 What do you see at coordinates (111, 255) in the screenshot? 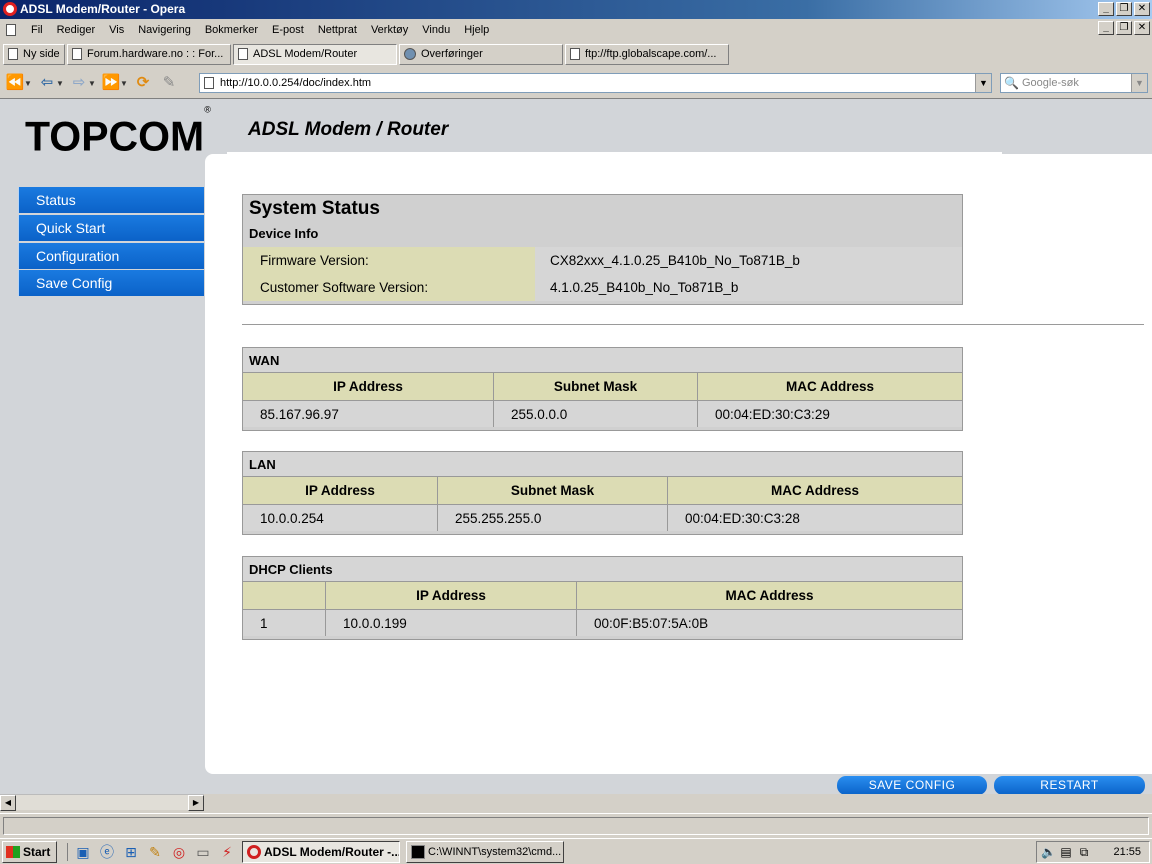
I see `nav-configuration: Configuration` at bounding box center [111, 255].